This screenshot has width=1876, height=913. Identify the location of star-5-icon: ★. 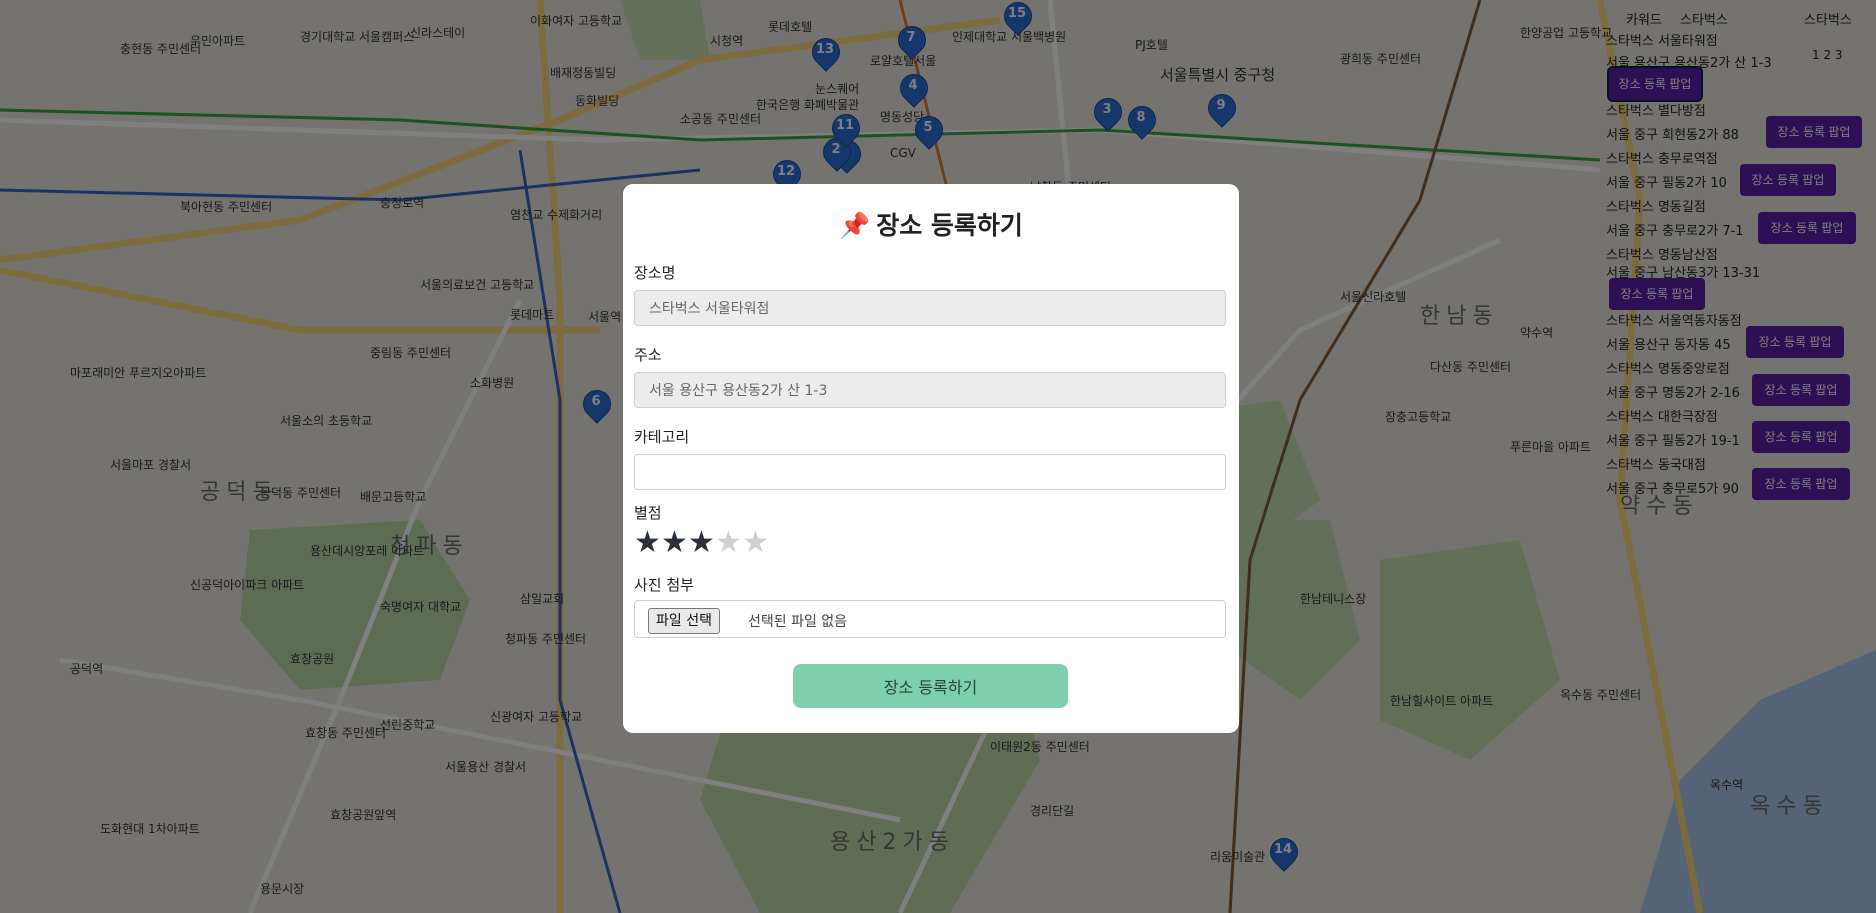
(755, 543).